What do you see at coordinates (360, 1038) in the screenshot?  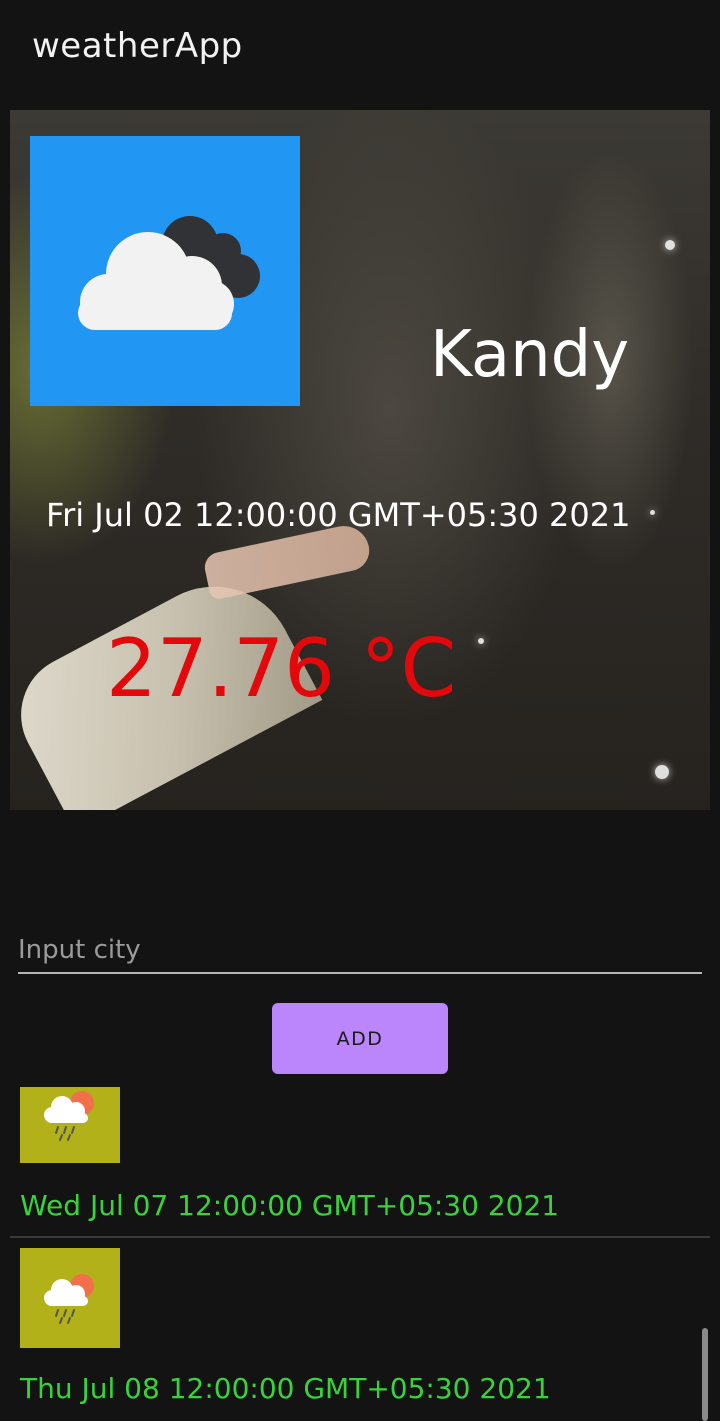 I see `add-button: ADD` at bounding box center [360, 1038].